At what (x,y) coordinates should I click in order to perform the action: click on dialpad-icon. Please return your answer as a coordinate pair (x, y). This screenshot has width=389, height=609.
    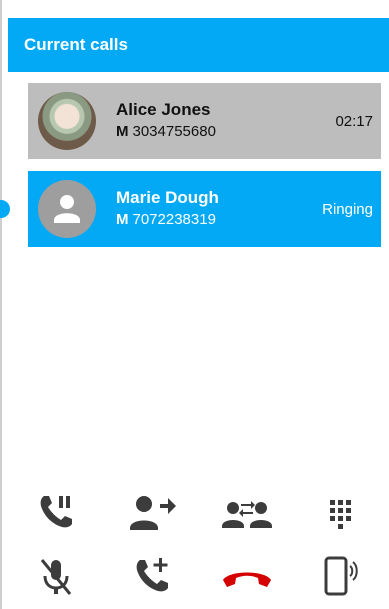
    Looking at the image, I should click on (340, 514).